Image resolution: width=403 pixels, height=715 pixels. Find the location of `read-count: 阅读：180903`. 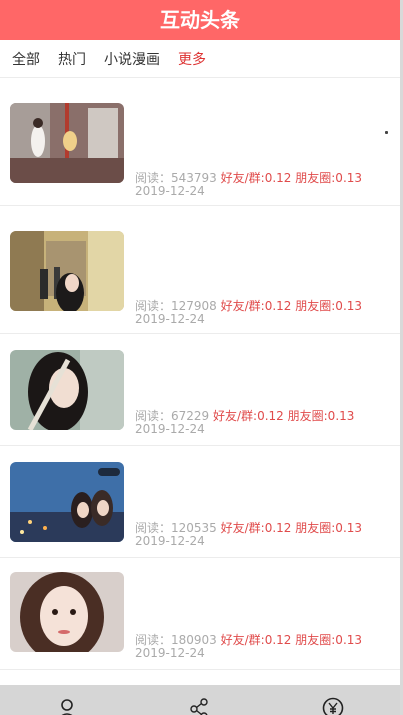

read-count: 阅读：180903 is located at coordinates (176, 640).